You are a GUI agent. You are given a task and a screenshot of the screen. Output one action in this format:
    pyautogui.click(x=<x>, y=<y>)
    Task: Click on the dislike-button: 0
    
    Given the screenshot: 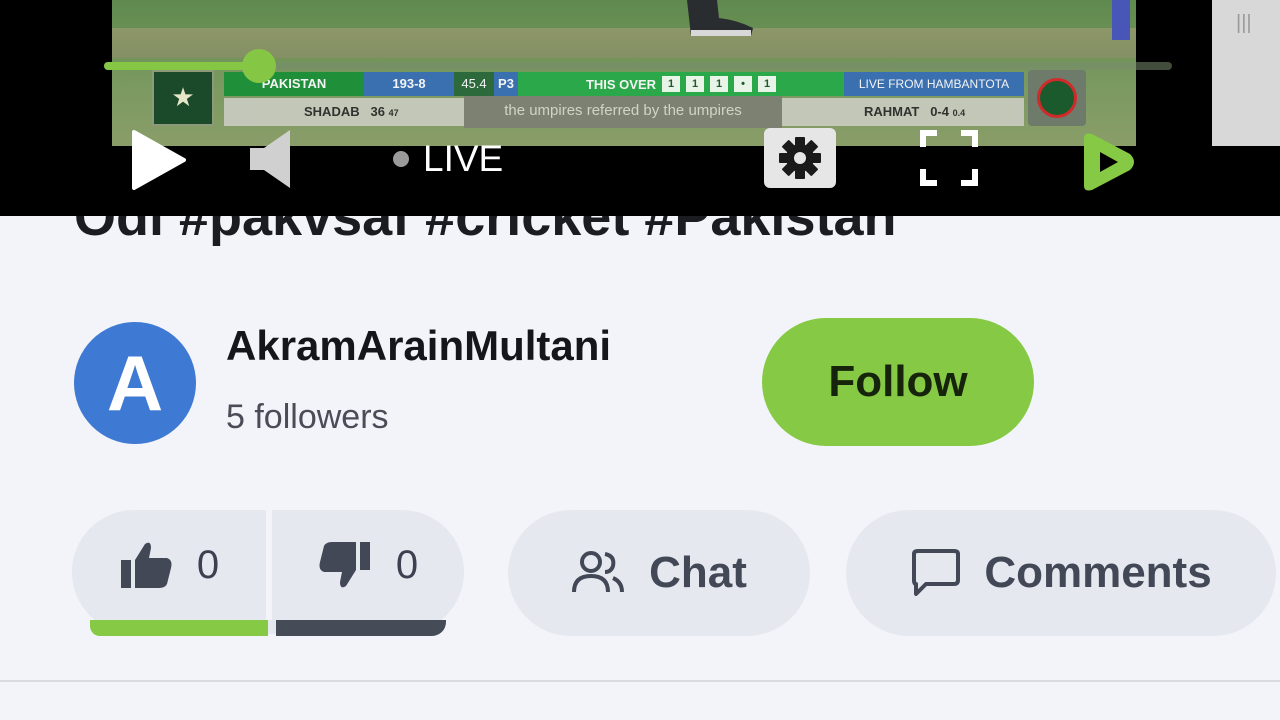 What is the action you would take?
    pyautogui.click(x=368, y=565)
    